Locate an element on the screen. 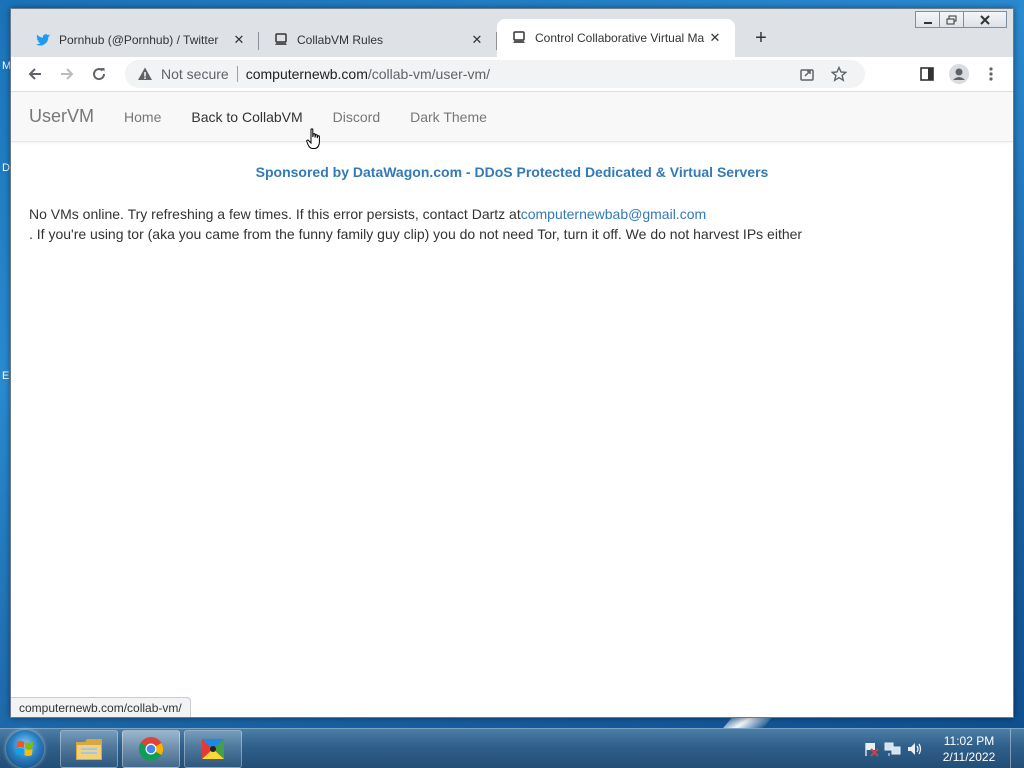  profile-icon is located at coordinates (959, 74).